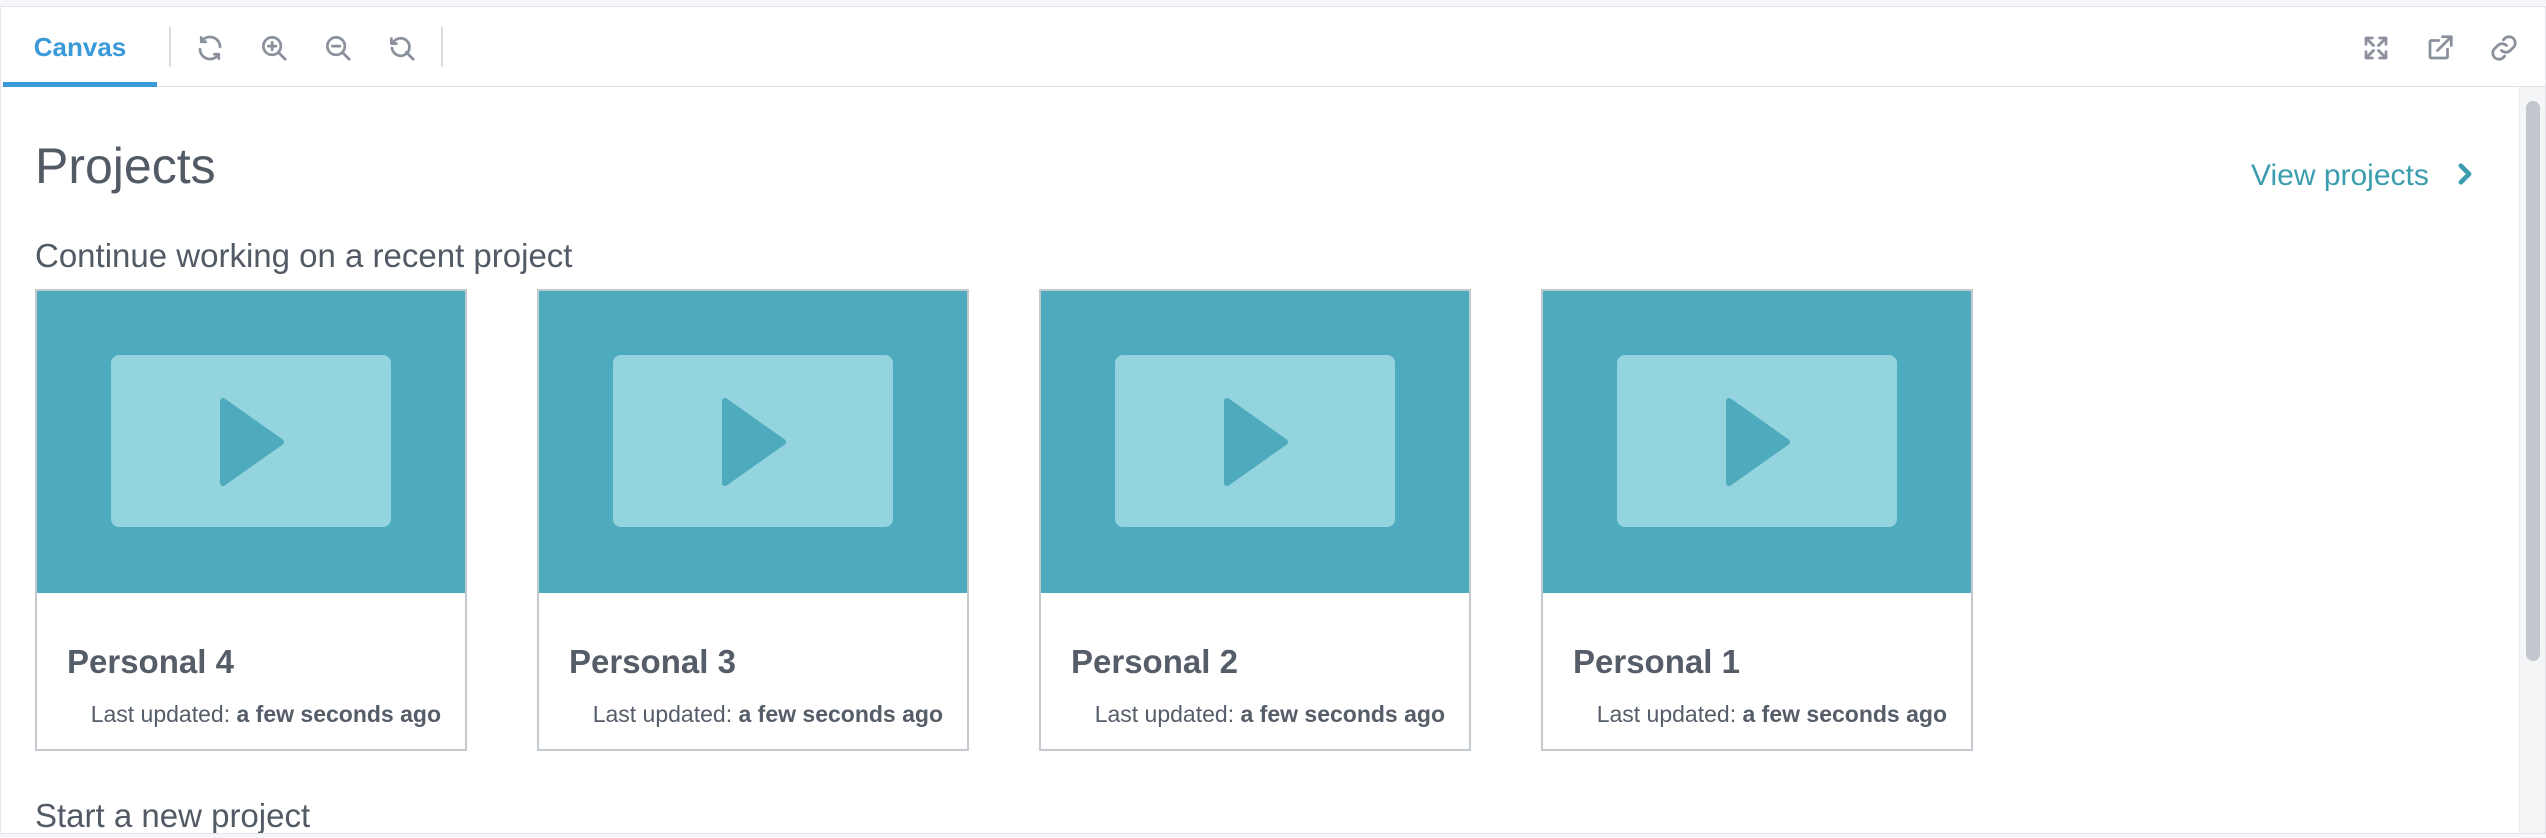 This screenshot has width=2546, height=838. What do you see at coordinates (274, 48) in the screenshot?
I see `zoom-in-icon` at bounding box center [274, 48].